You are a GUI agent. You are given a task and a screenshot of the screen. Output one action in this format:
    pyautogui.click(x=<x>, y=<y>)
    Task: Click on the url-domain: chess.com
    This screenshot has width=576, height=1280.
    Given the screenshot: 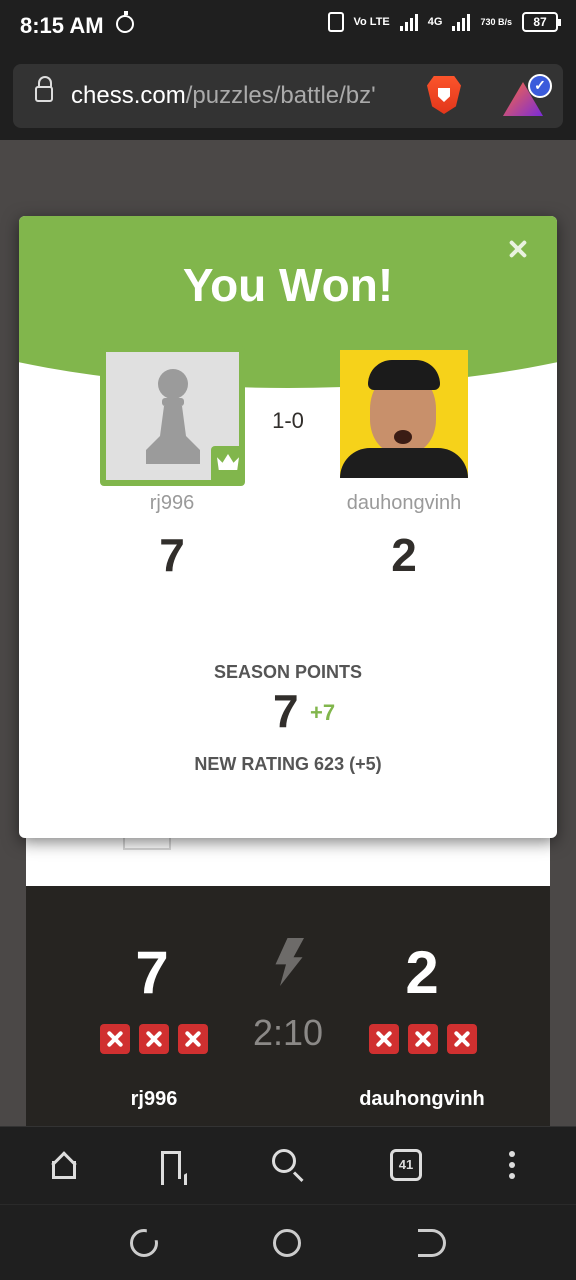 What is the action you would take?
    pyautogui.click(x=128, y=95)
    